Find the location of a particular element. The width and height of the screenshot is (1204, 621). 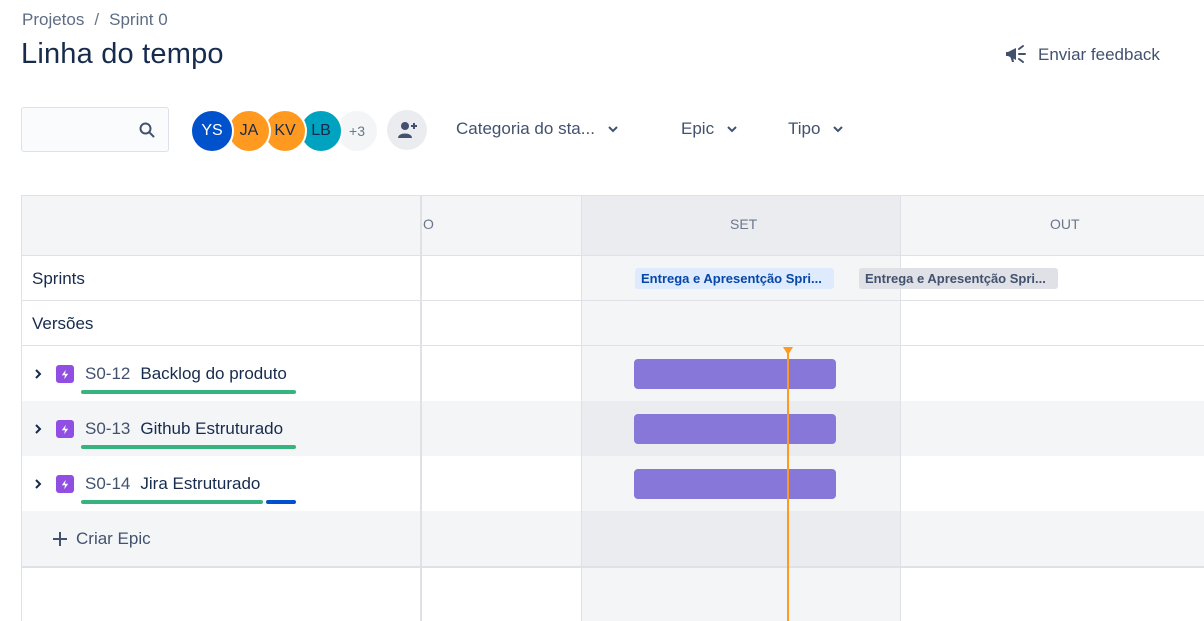

breadcrumb-projects: Projetos is located at coordinates (53, 20).